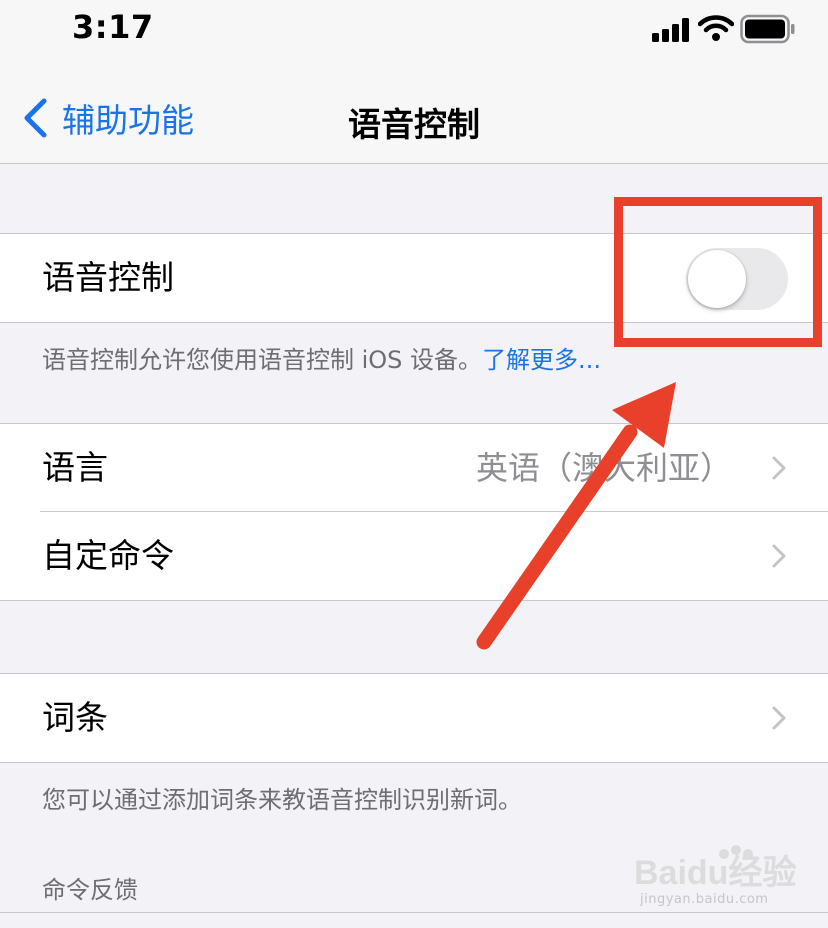 This screenshot has width=828, height=928. What do you see at coordinates (414, 912) in the screenshot?
I see `section-divider` at bounding box center [414, 912].